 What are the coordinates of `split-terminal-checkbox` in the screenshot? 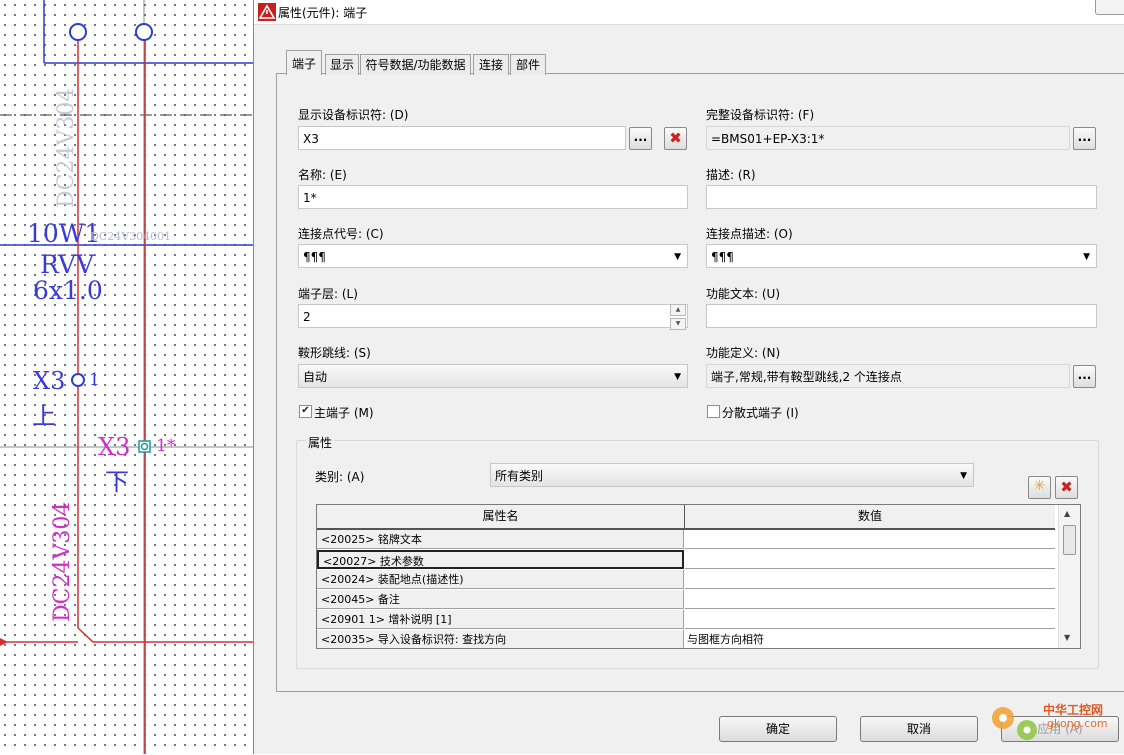 It's located at (713, 411).